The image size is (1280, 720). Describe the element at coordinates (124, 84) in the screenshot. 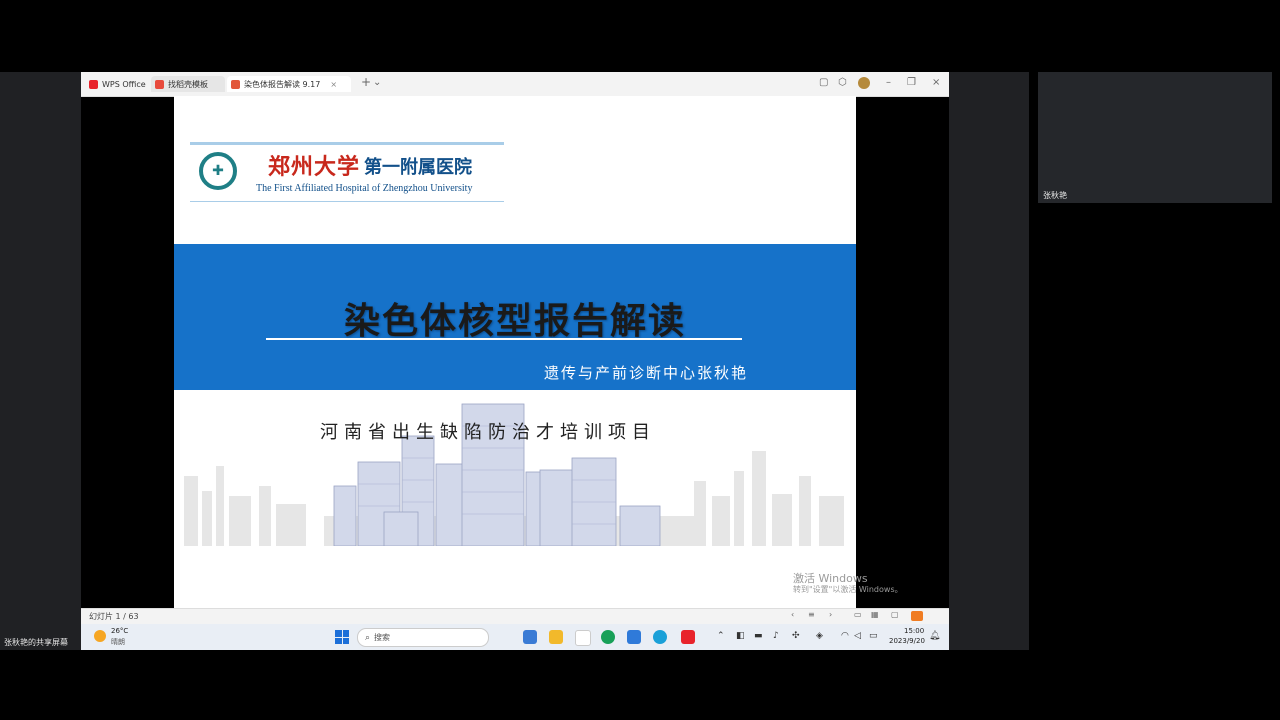

I see `tab-label: WPS Office` at that location.